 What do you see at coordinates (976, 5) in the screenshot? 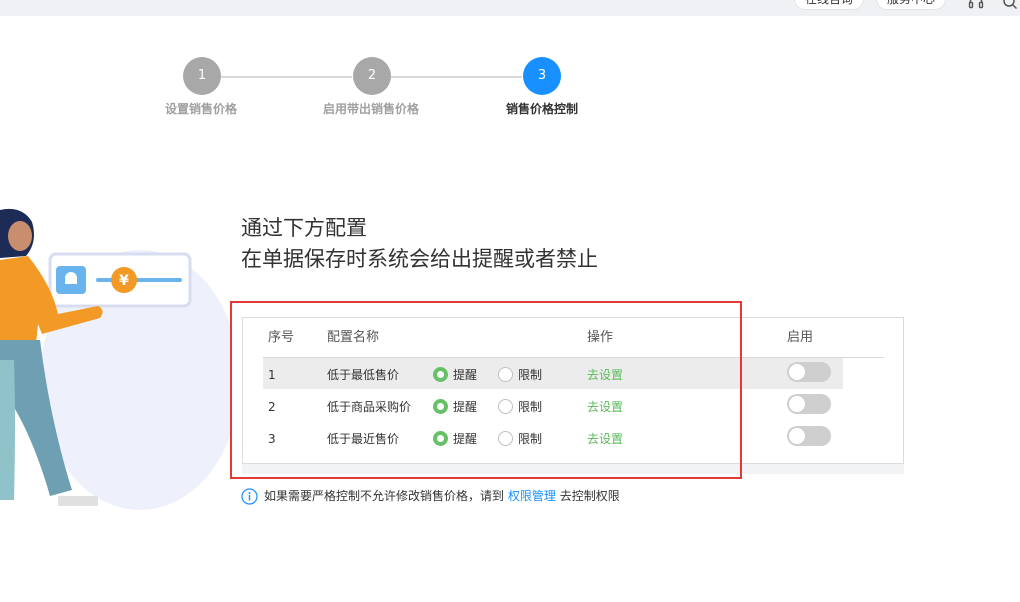
I see `headset-icon` at bounding box center [976, 5].